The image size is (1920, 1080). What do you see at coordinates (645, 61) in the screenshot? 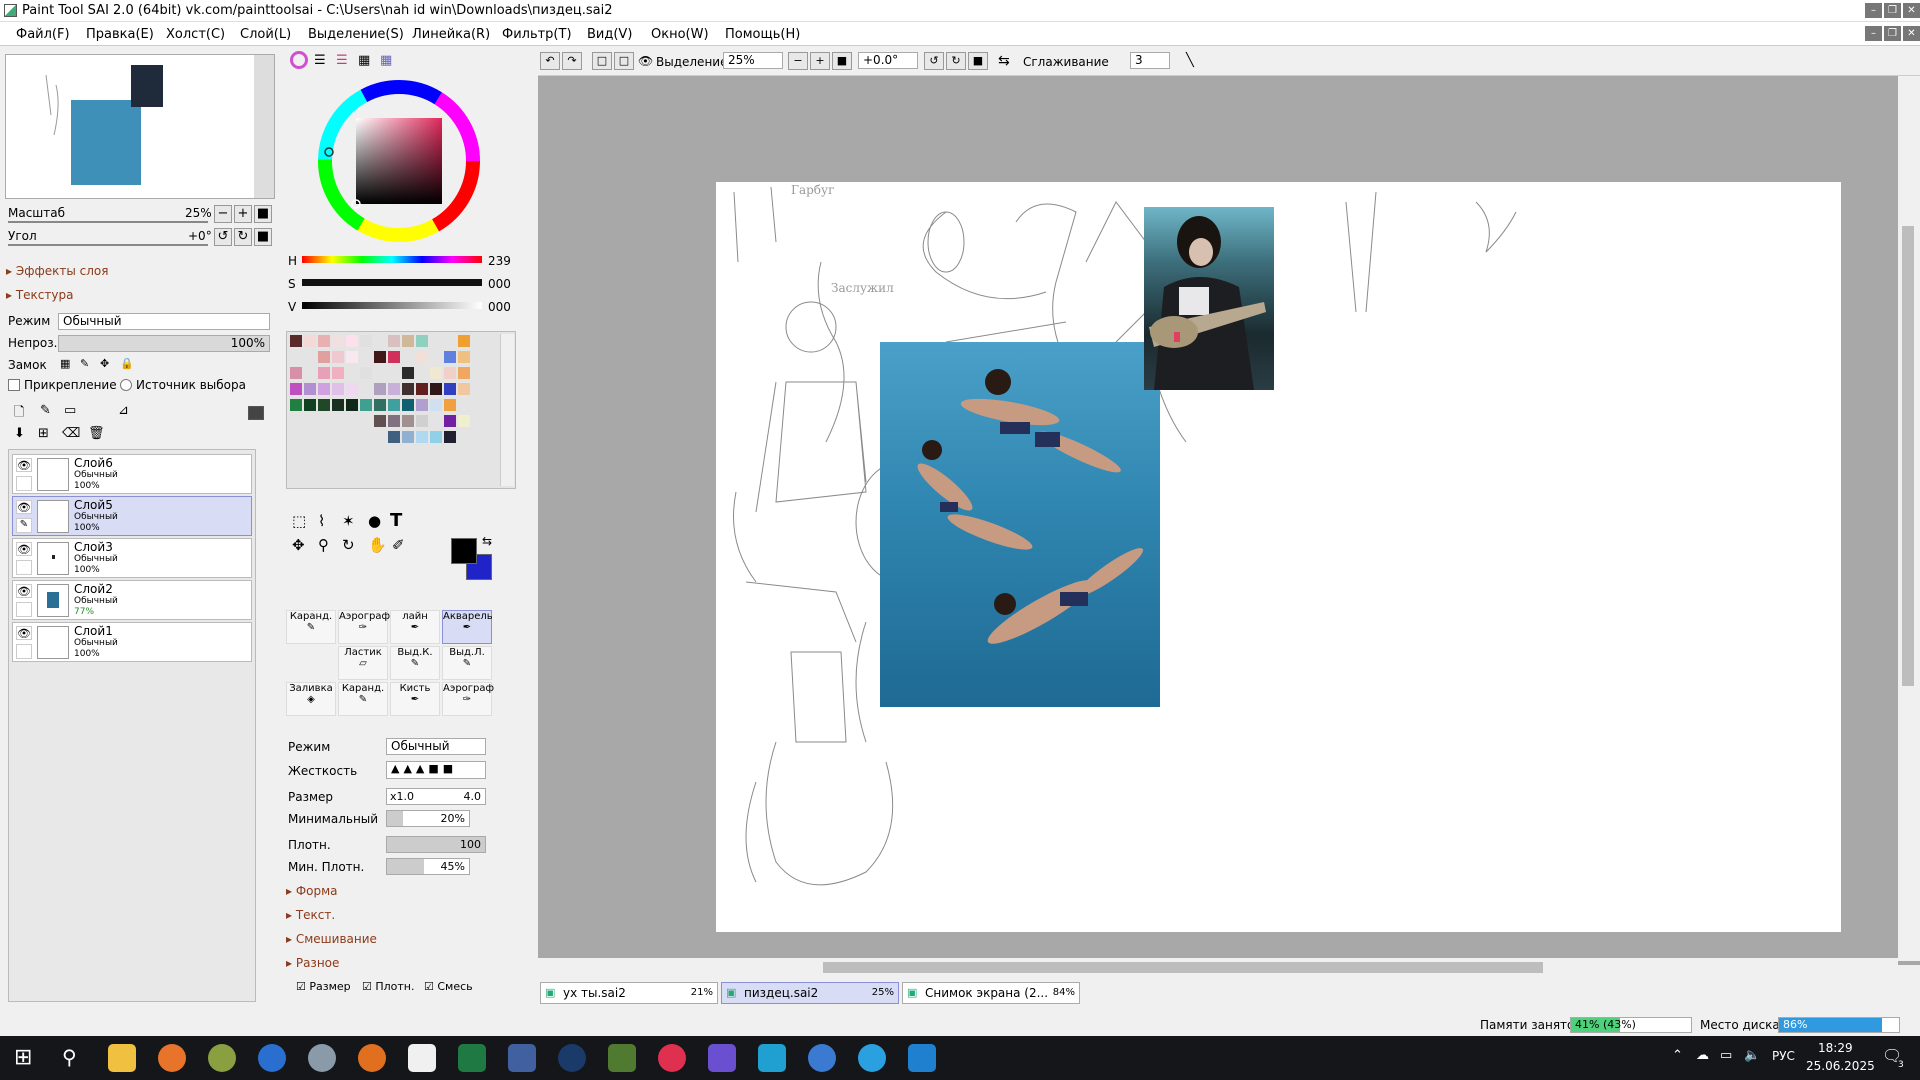
I see `show-selection-icon: 👁` at bounding box center [645, 61].